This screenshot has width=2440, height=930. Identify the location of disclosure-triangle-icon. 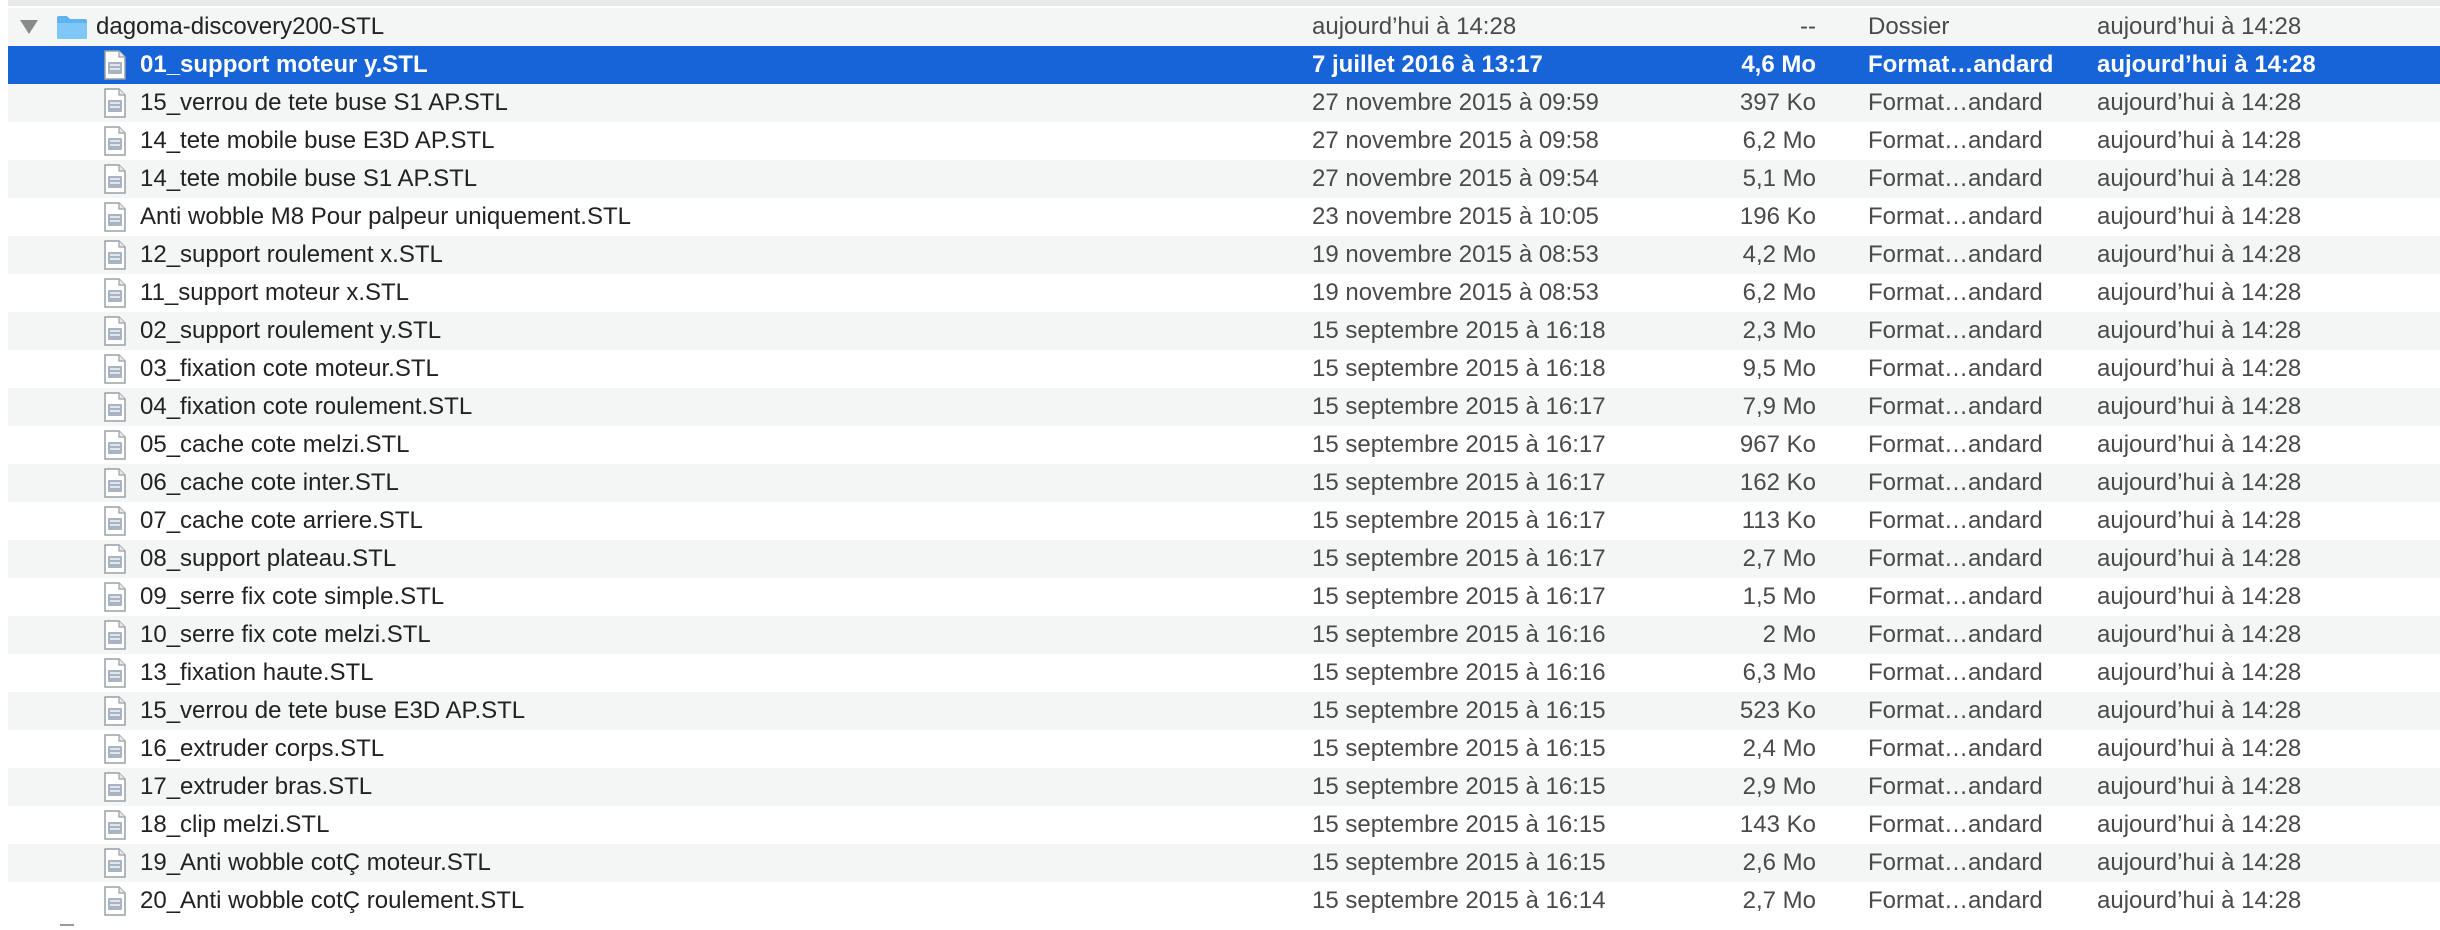
(29, 27).